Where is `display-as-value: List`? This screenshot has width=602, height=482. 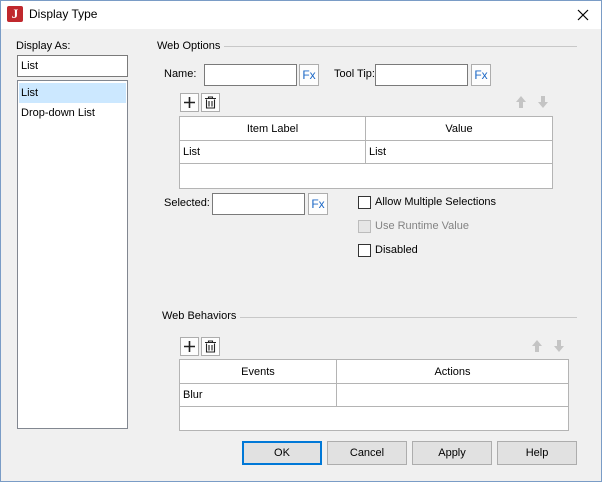
display-as-value: List is located at coordinates (30, 66).